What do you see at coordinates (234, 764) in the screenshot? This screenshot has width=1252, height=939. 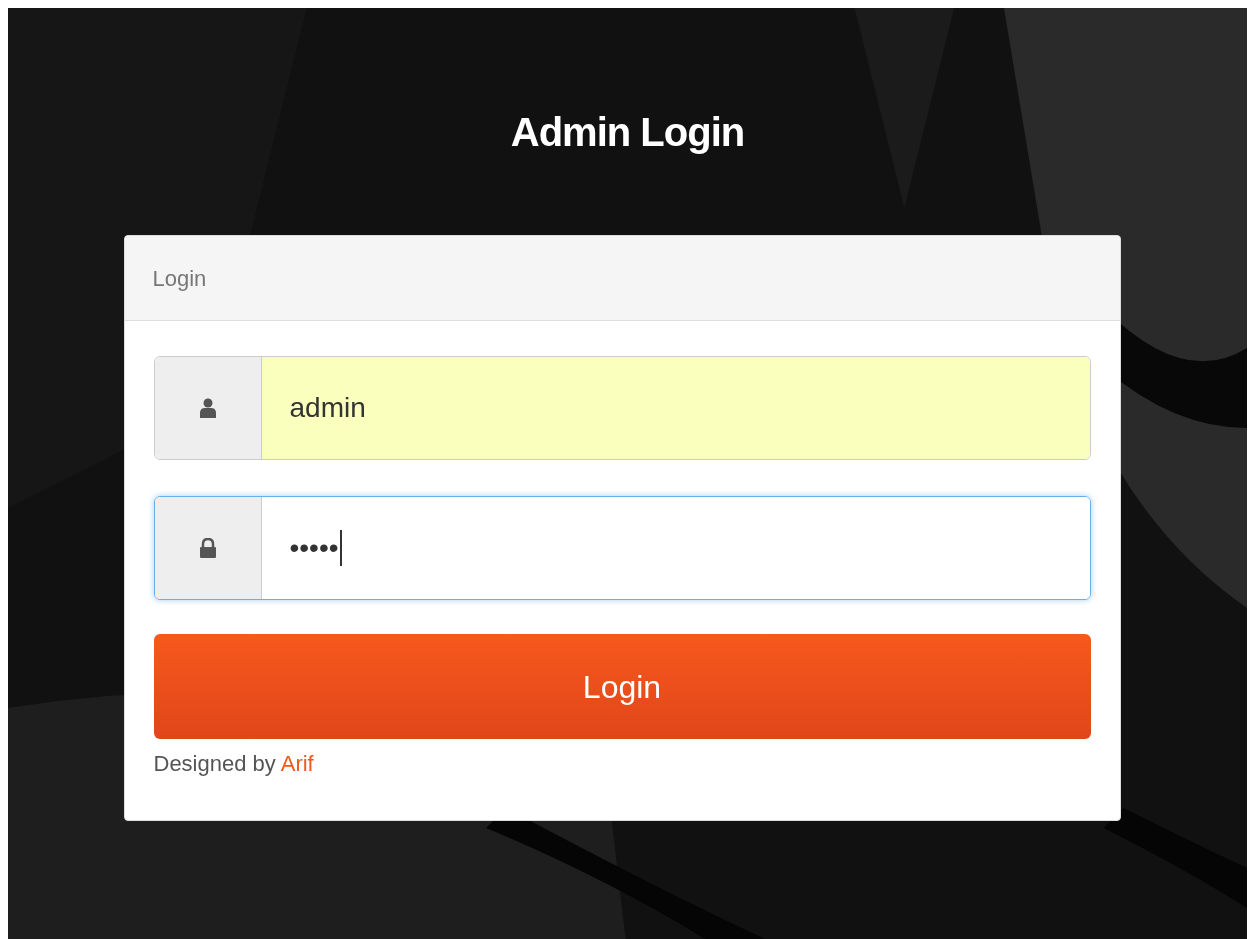 I see `credit-text: Designed by Arif` at bounding box center [234, 764].